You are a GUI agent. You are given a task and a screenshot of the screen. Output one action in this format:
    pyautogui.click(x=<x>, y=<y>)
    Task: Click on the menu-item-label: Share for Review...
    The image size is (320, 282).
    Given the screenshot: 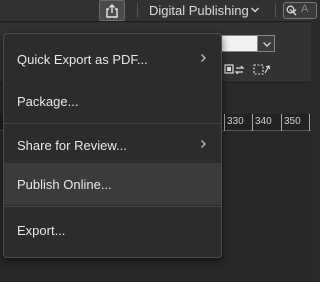 What is the action you would take?
    pyautogui.click(x=72, y=145)
    